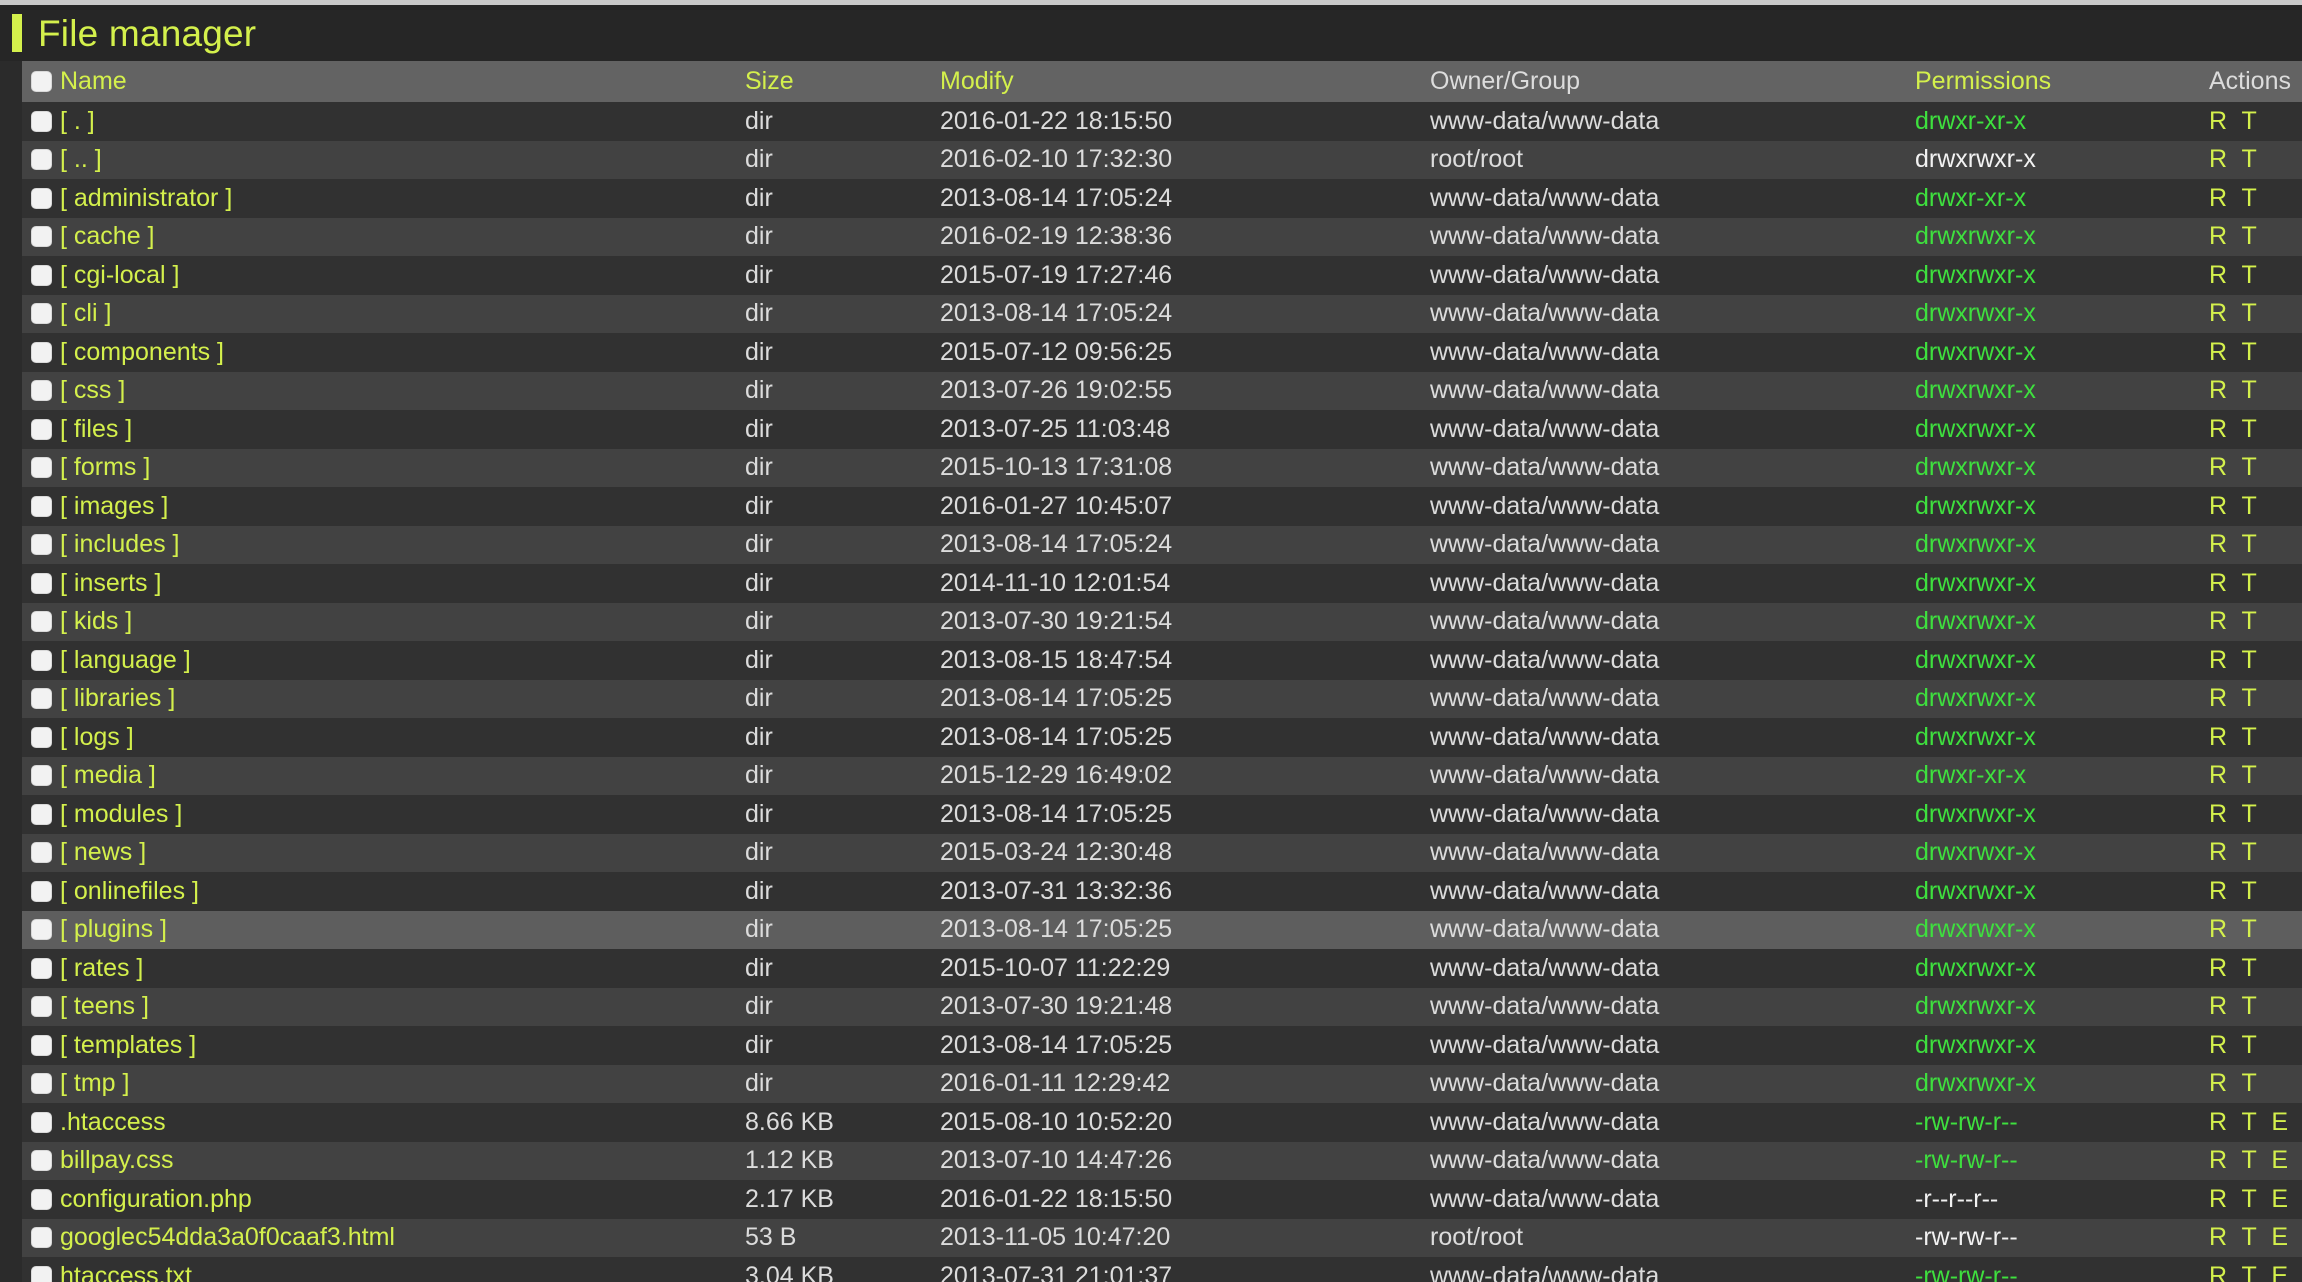 This screenshot has width=2302, height=1282. Describe the element at coordinates (402, 429) in the screenshot. I see `cell-name: [ files ]` at that location.